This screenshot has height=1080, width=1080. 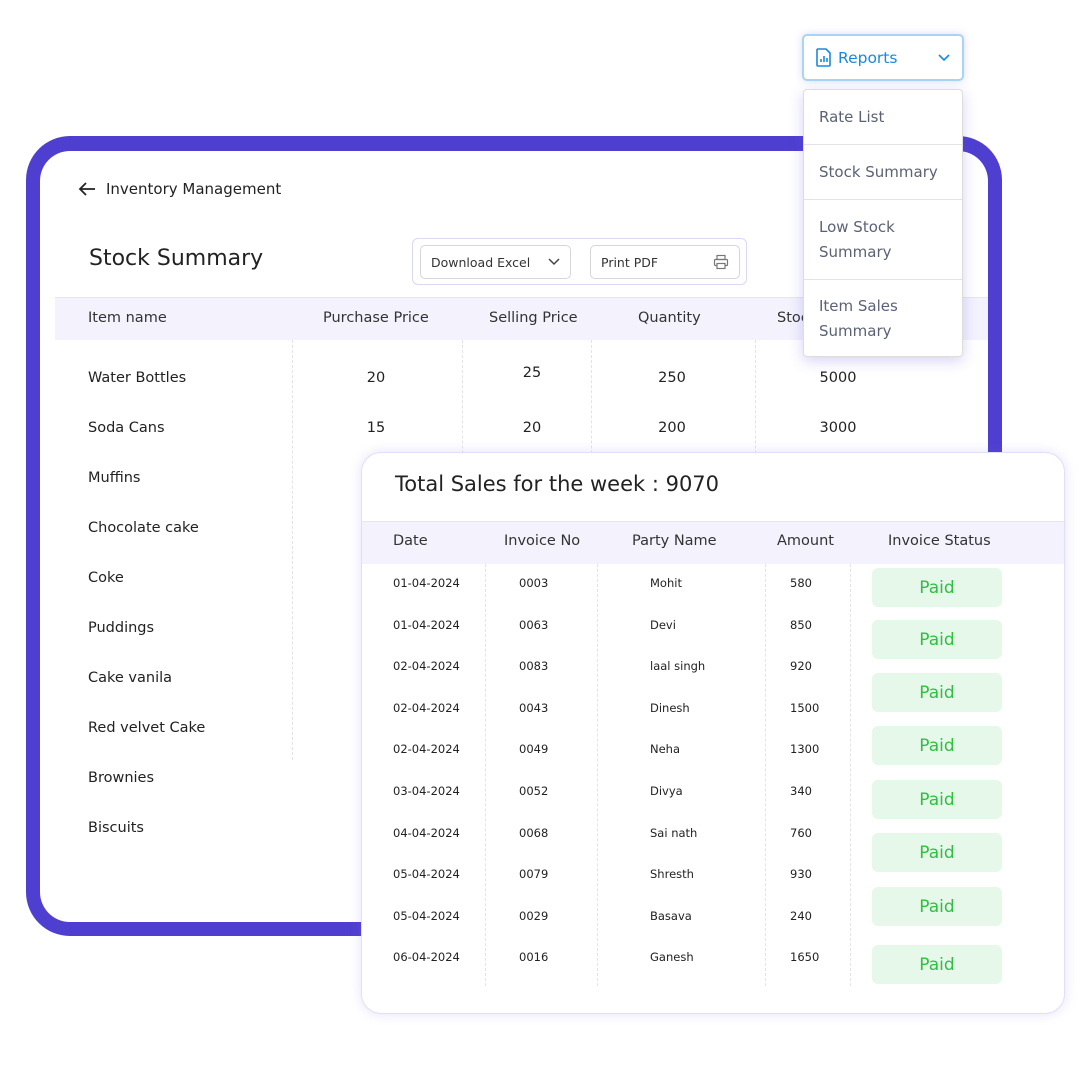 I want to click on menu-item-low-stock-summary: Low Stock Summary, so click(x=864, y=239).